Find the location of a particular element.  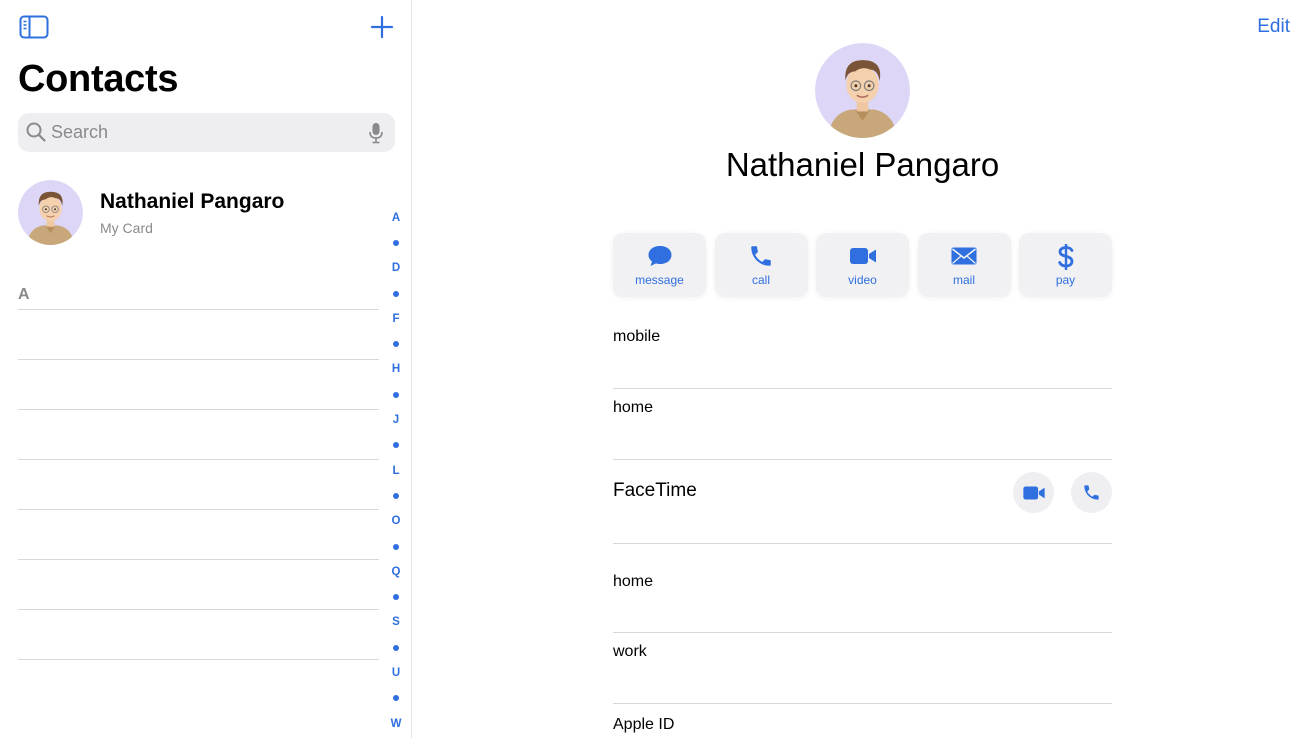

mail-button: mail is located at coordinates (964, 265).